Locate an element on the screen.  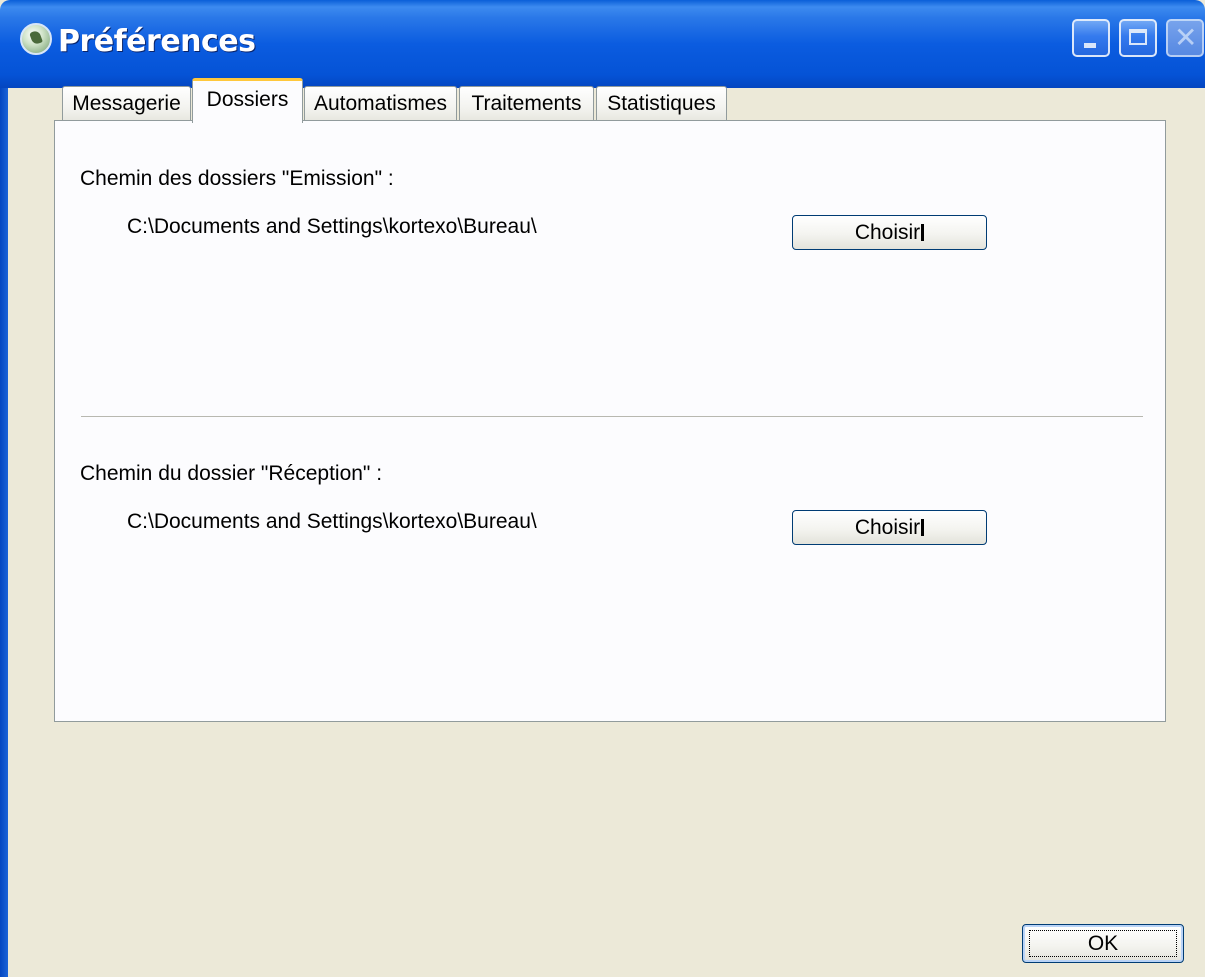
app-icon is located at coordinates (36, 39).